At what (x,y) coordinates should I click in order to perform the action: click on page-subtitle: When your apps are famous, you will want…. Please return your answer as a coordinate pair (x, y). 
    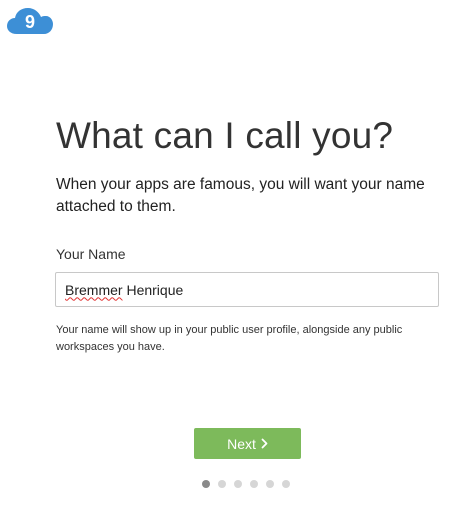
    Looking at the image, I should click on (240, 195).